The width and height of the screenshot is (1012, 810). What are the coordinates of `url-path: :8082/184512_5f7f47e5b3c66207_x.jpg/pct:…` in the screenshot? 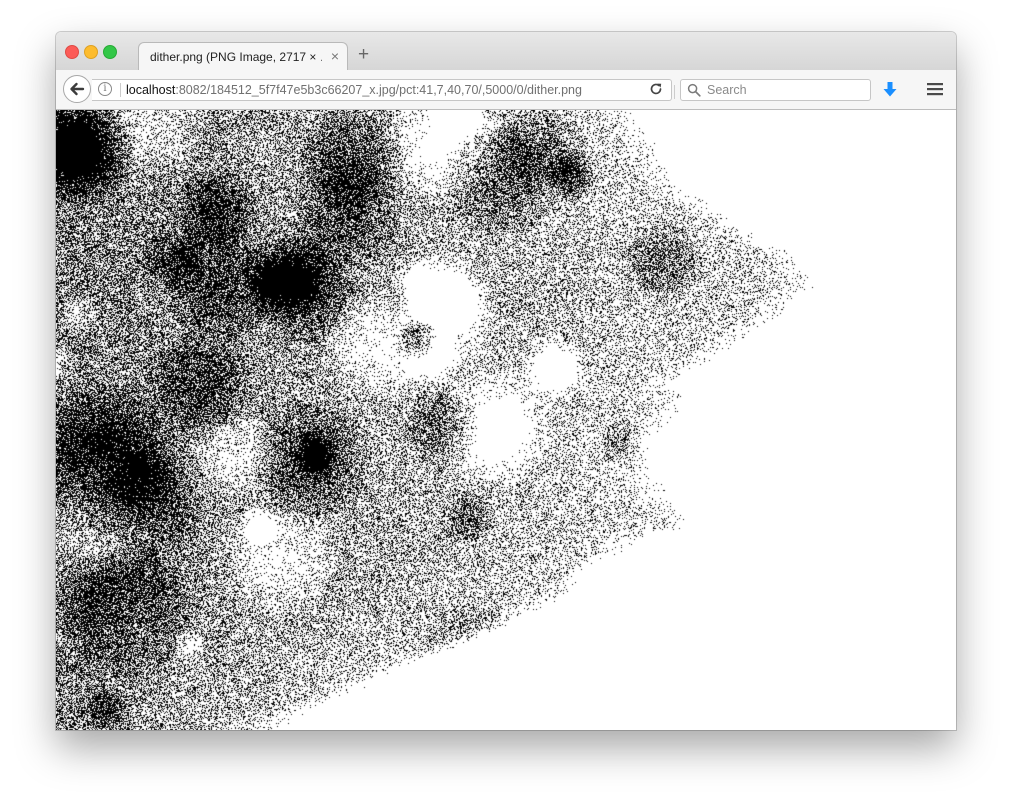 It's located at (378, 90).